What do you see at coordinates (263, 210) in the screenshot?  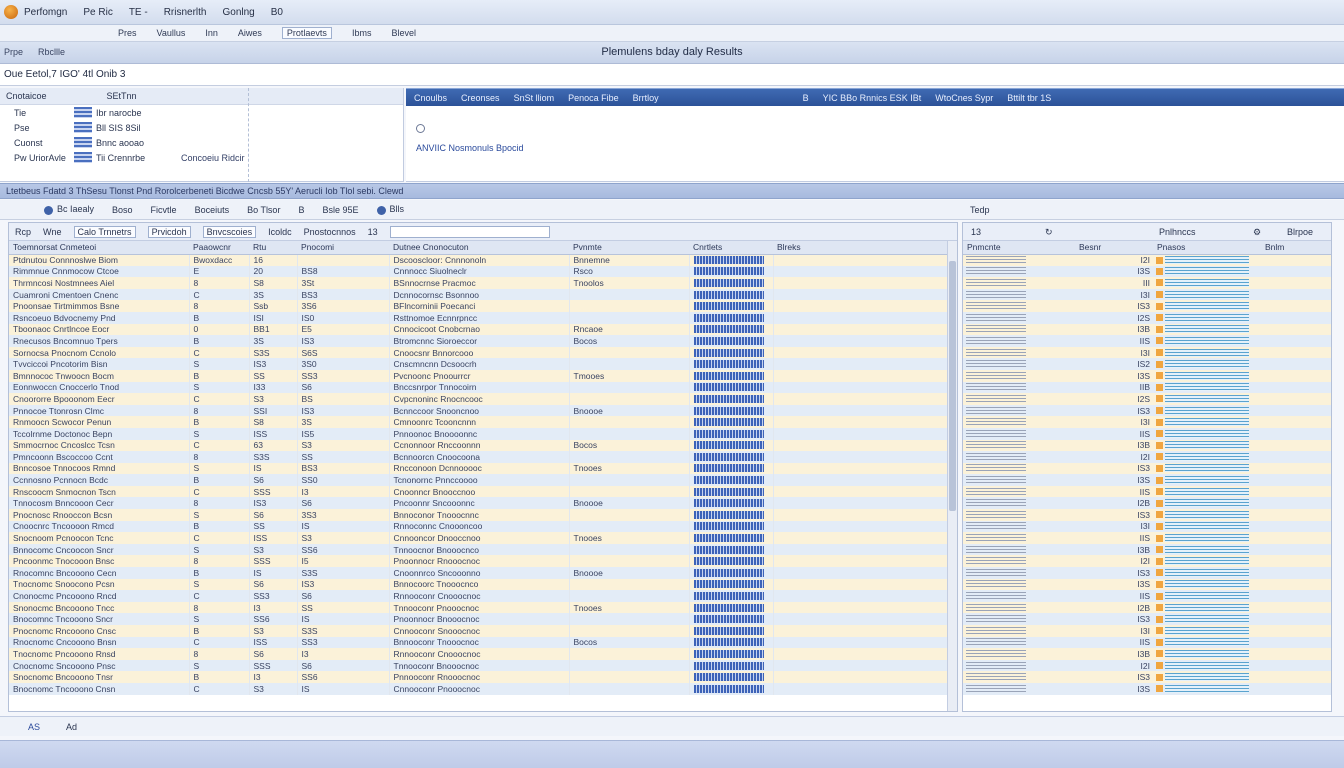 I see `filter-item-5: Bo Tlsor` at bounding box center [263, 210].